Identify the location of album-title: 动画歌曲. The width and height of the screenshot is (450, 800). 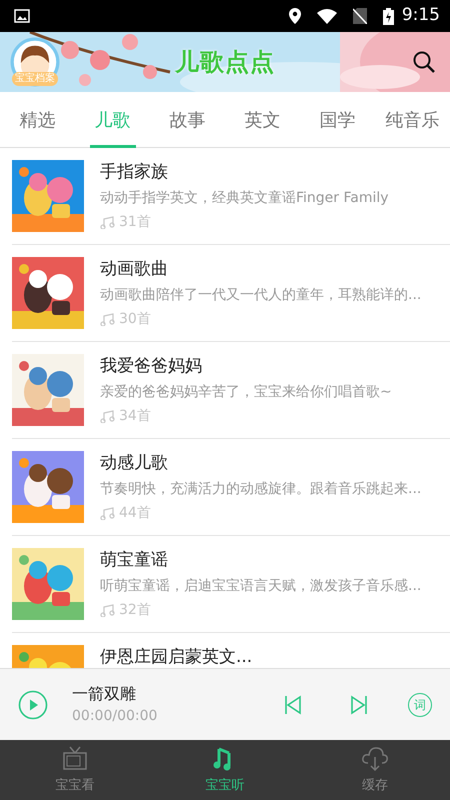
(134, 269).